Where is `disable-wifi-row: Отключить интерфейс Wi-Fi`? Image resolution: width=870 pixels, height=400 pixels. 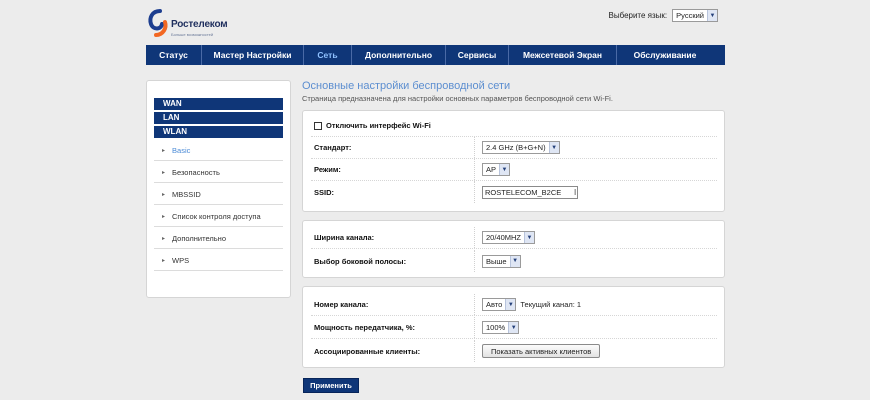
disable-wifi-row: Отключить интерфейс Wi-Fi is located at coordinates (514, 126).